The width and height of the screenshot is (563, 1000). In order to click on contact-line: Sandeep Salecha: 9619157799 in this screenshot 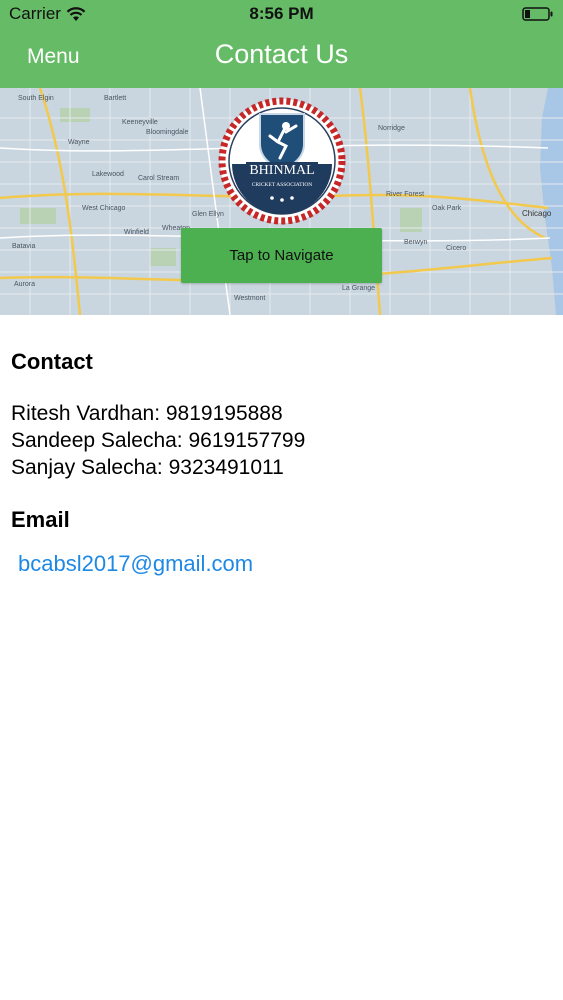, I will do `click(158, 440)`.